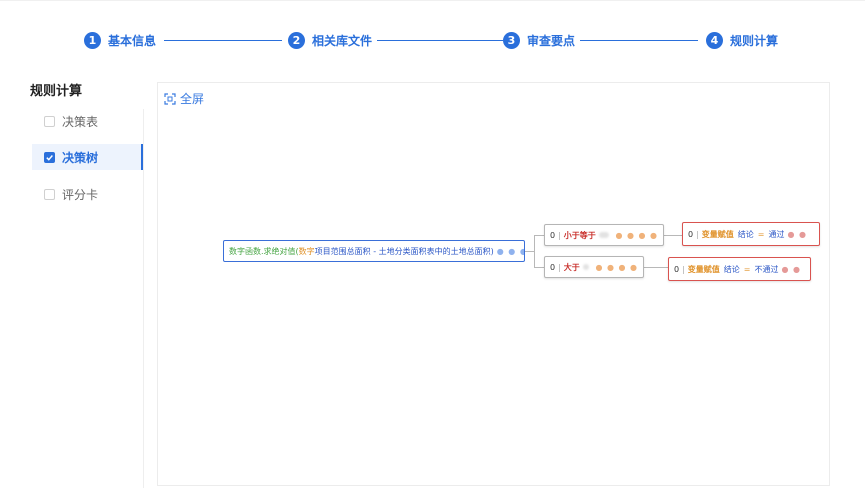 This screenshot has width=865, height=488. I want to click on sidebar-item-decision-tree: 决策树, so click(87, 157).